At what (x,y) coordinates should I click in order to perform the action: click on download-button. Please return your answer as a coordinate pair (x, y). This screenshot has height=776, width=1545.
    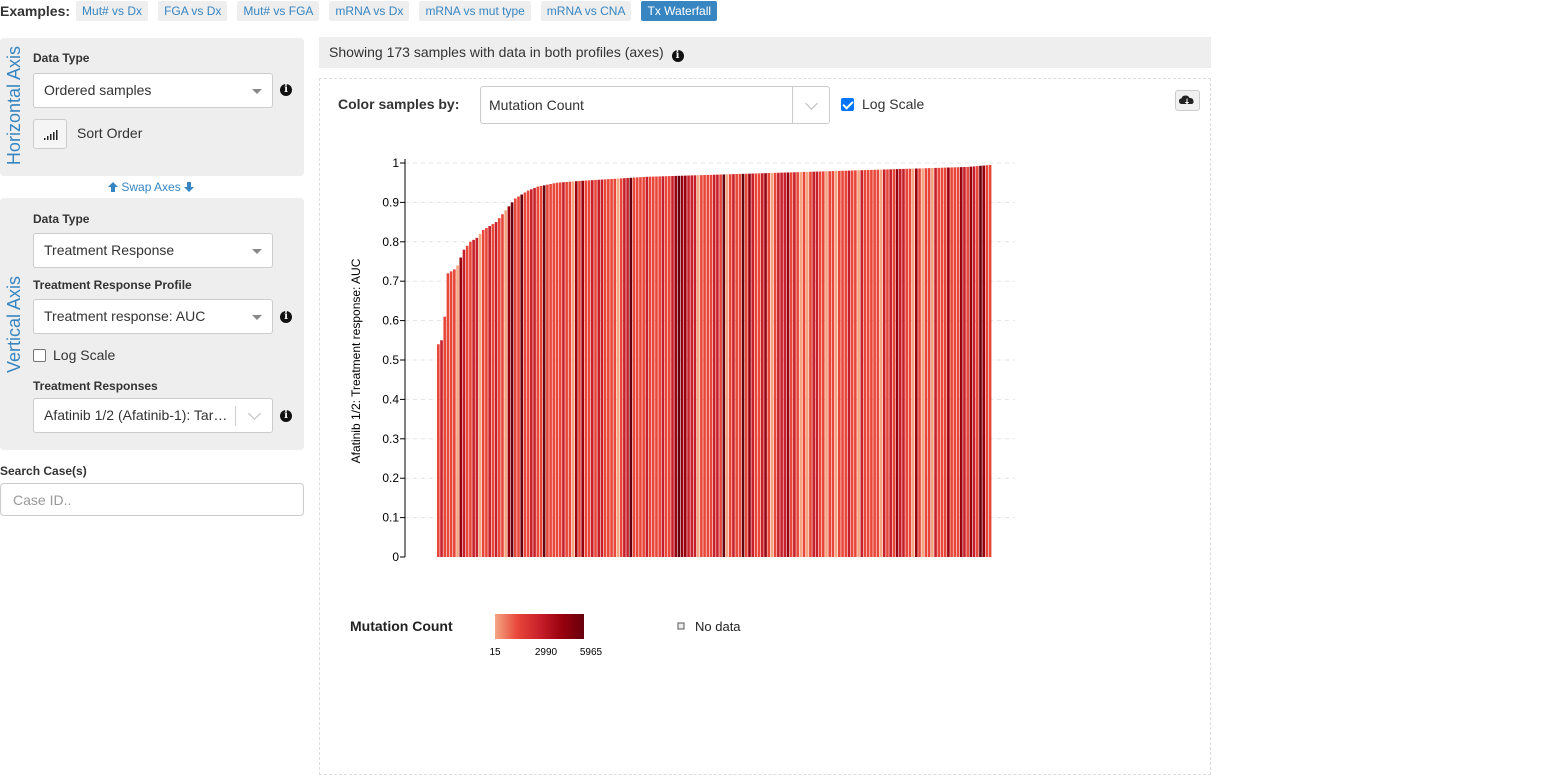
    Looking at the image, I should click on (1187, 100).